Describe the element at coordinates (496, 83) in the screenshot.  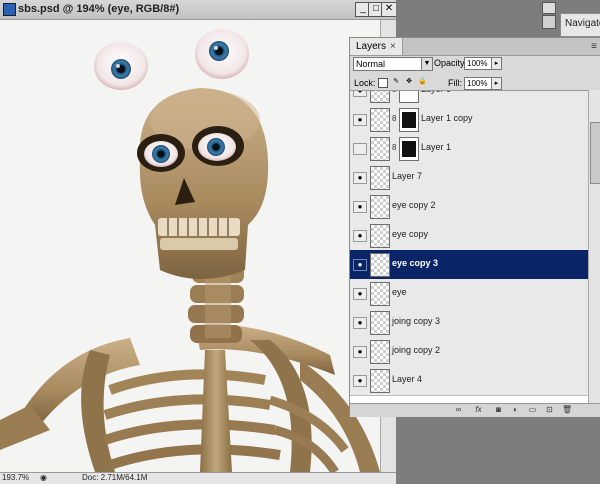
I see `fill-slider-arrow: ▸` at that location.